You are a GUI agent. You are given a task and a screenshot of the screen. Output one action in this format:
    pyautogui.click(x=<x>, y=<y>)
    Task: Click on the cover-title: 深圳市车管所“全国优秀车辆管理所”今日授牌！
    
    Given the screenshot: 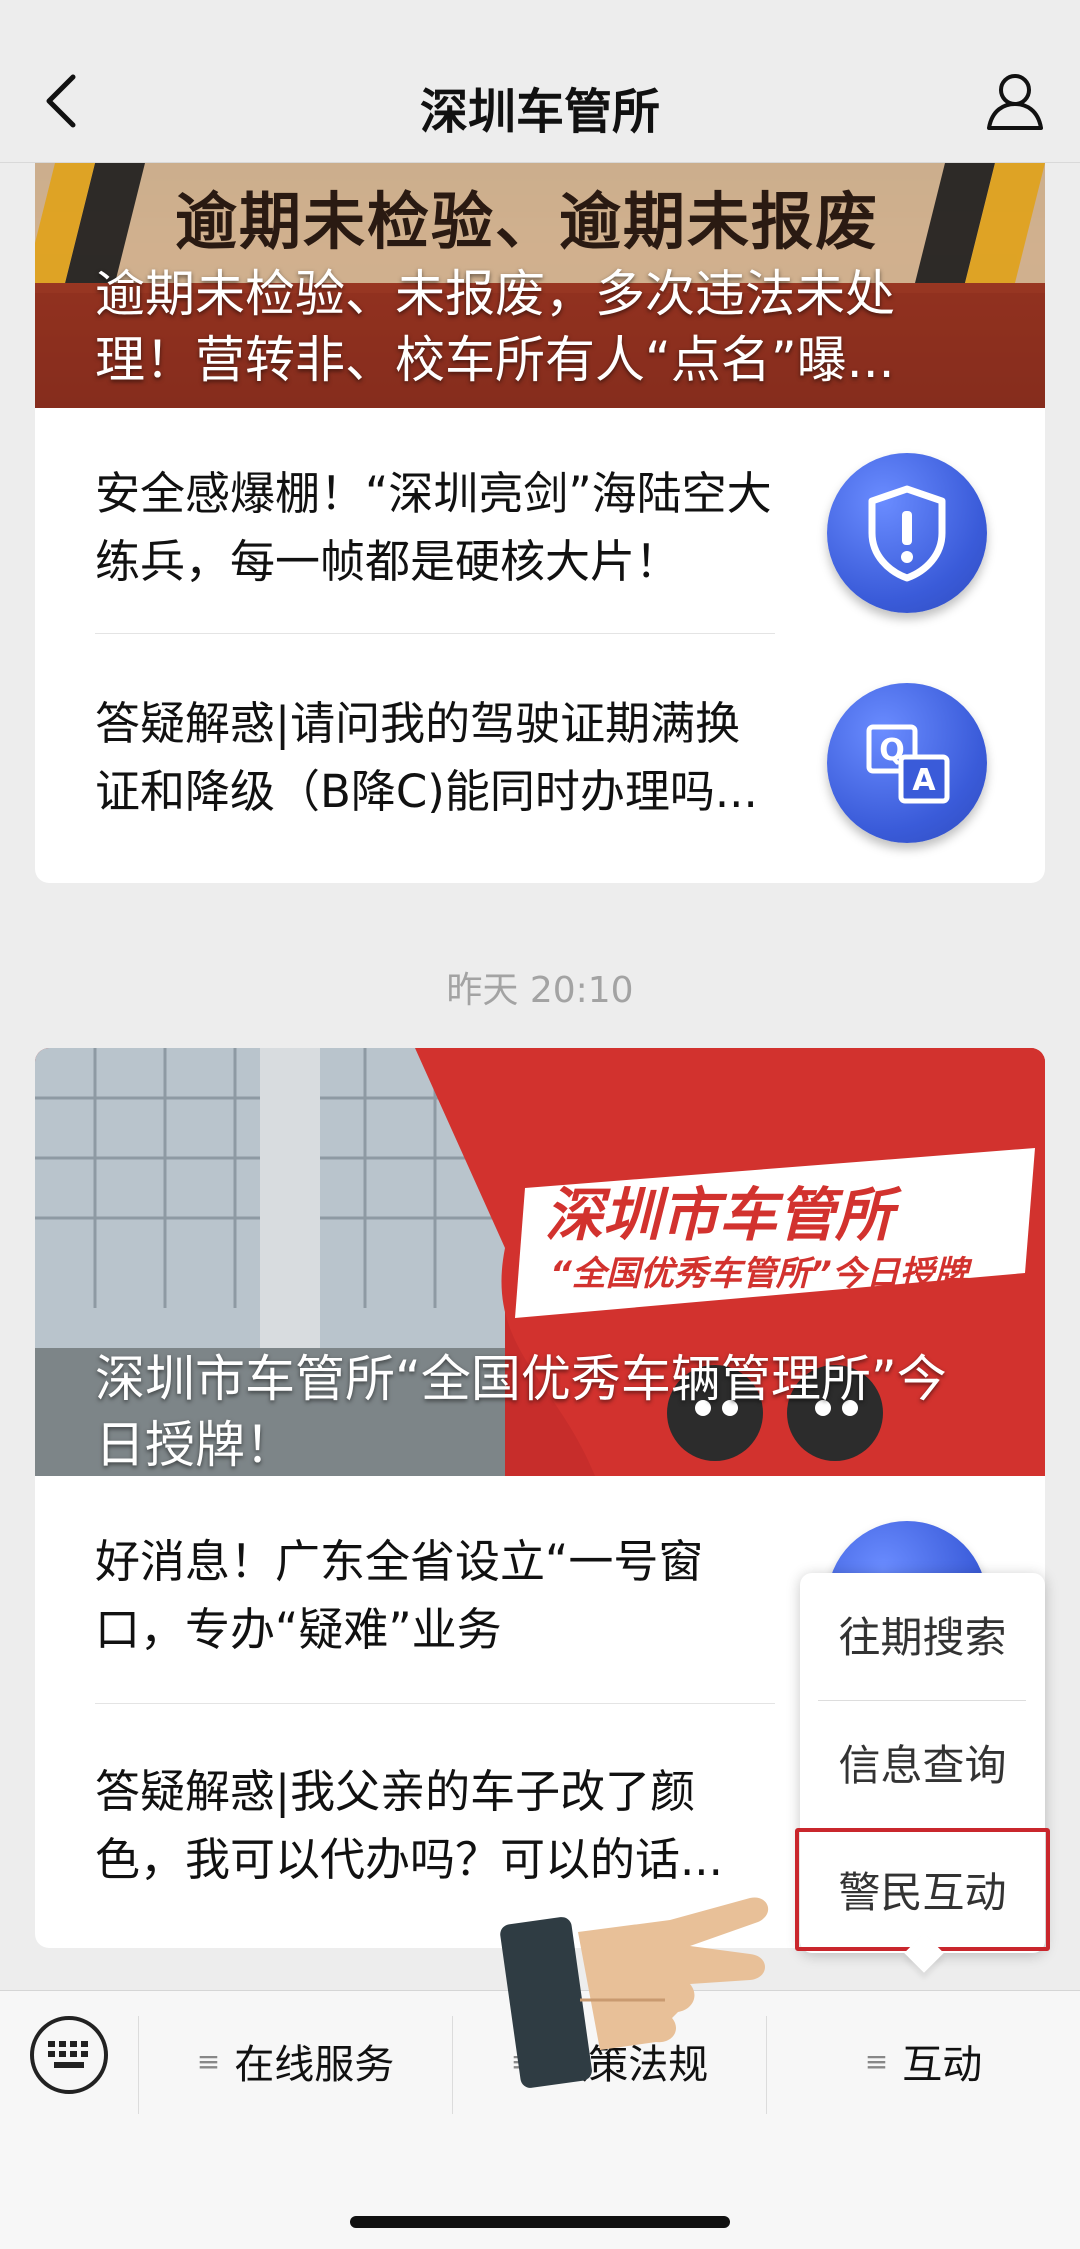 What is the action you would take?
    pyautogui.click(x=521, y=1412)
    